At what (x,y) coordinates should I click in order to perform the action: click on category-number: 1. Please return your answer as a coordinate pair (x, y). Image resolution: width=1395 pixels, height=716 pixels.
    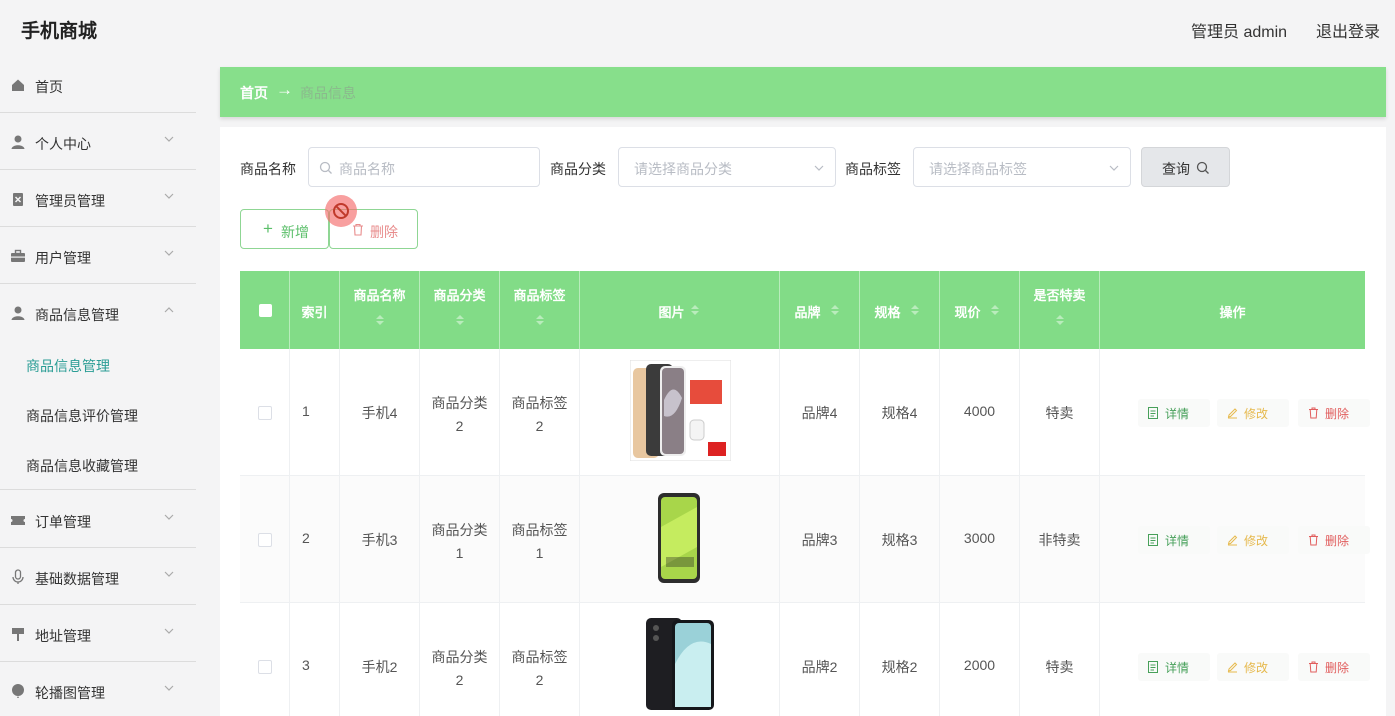
    Looking at the image, I should click on (459, 553).